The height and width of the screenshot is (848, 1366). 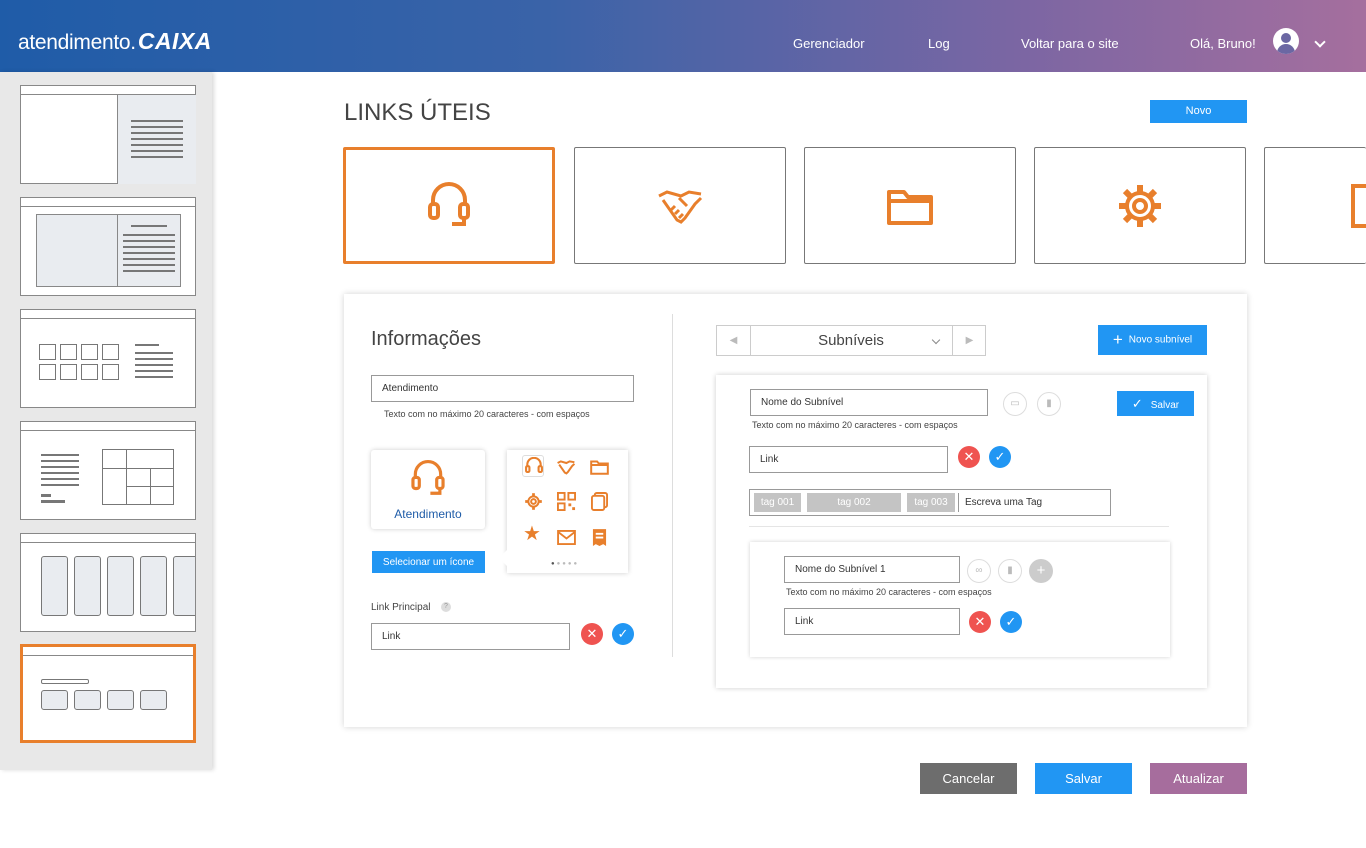 What do you see at coordinates (1223, 43) in the screenshot?
I see `user-greeting: Olá, Bruno!` at bounding box center [1223, 43].